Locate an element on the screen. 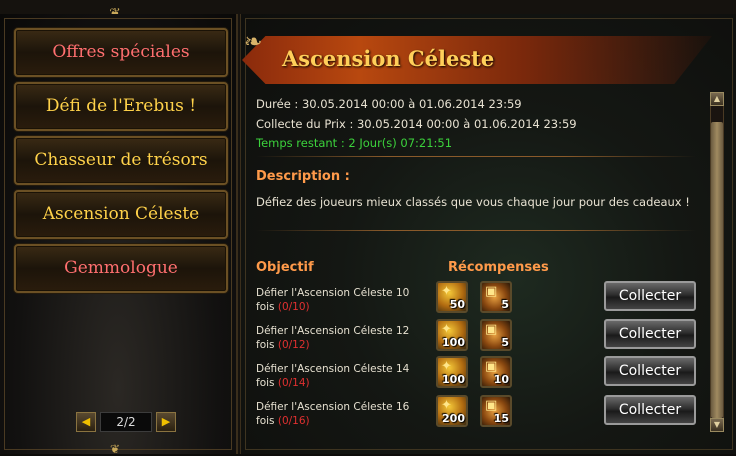 The width and height of the screenshot is (736, 456). objective-text: Défier l'Ascension Céleste 12 is located at coordinates (333, 331).